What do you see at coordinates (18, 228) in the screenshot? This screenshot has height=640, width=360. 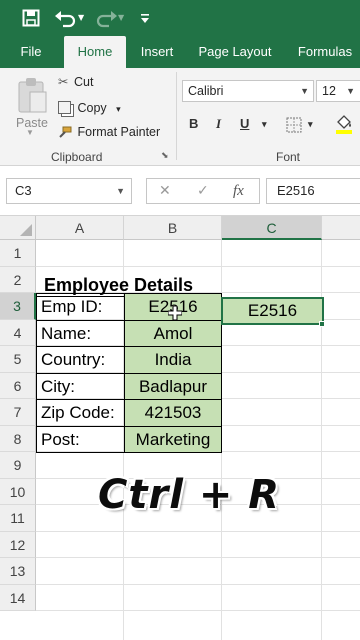 I see `select-all-button` at bounding box center [18, 228].